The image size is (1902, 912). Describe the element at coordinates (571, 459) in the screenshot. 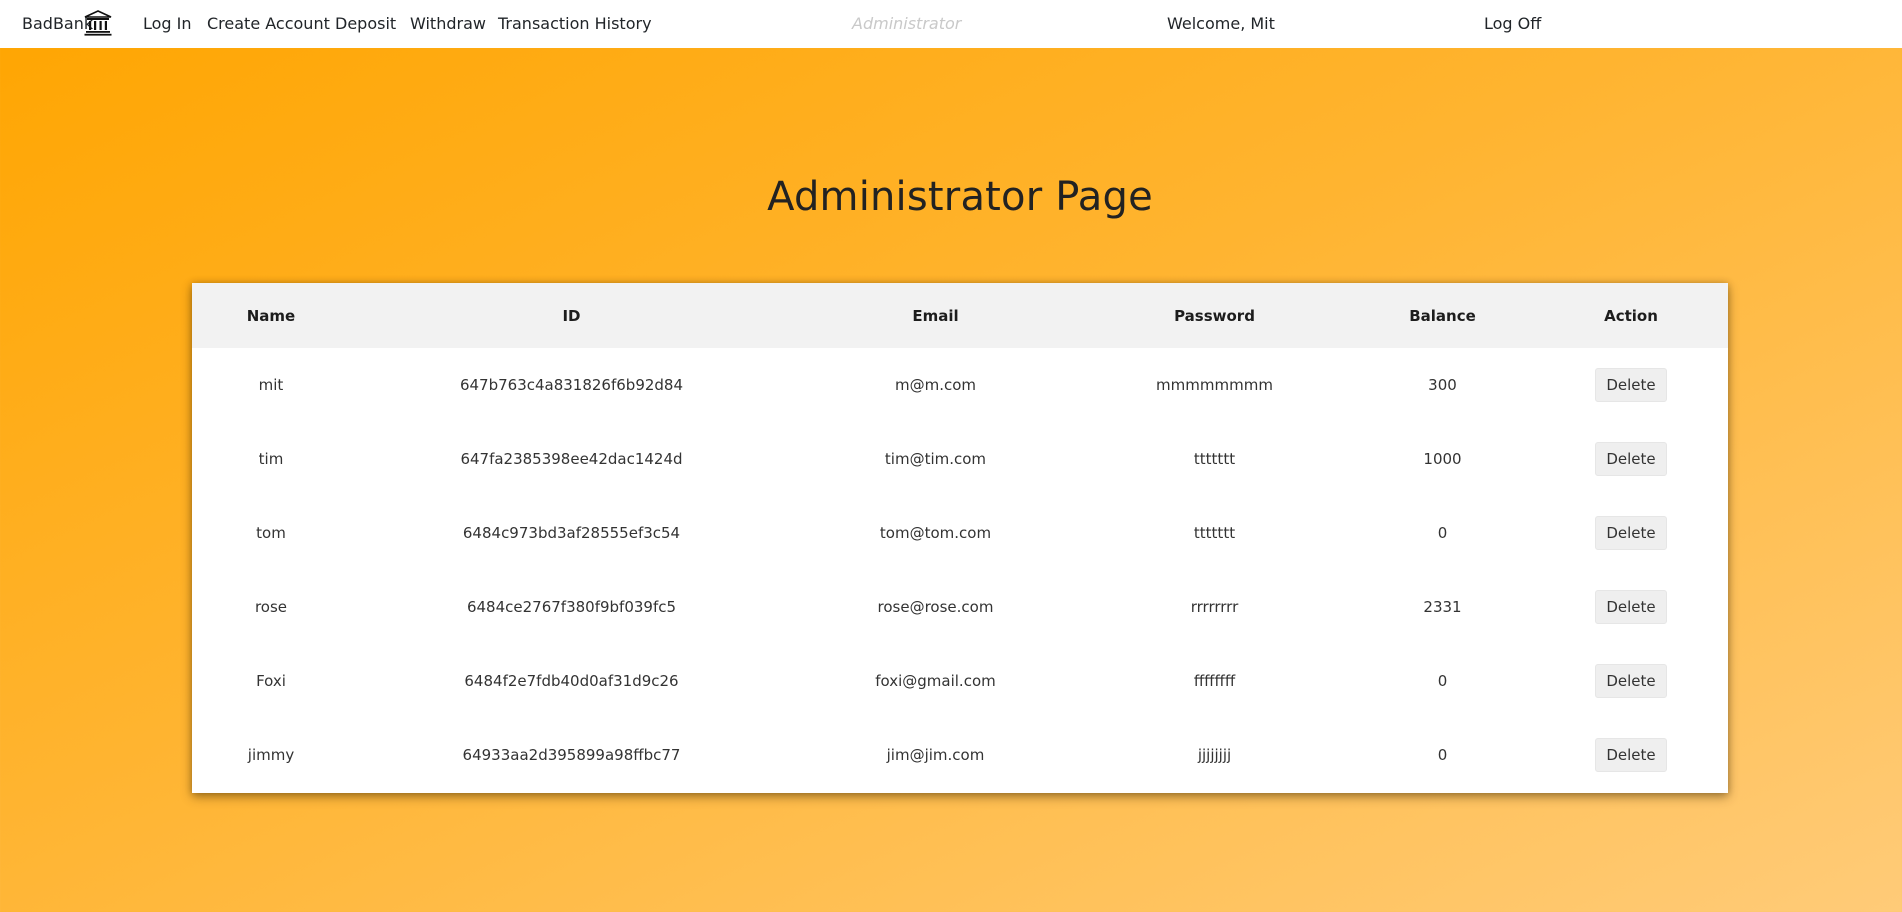

I see `cell-id: 647fa2385398ee42dac1424d` at that location.